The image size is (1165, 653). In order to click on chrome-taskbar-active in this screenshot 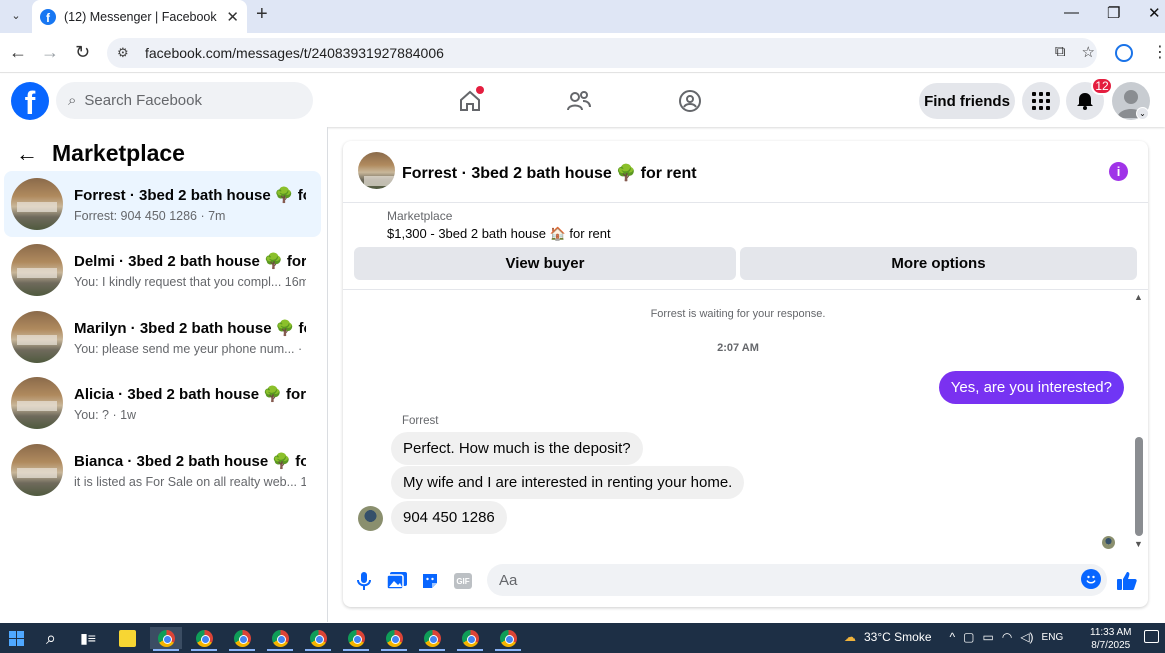, I will do `click(166, 638)`.